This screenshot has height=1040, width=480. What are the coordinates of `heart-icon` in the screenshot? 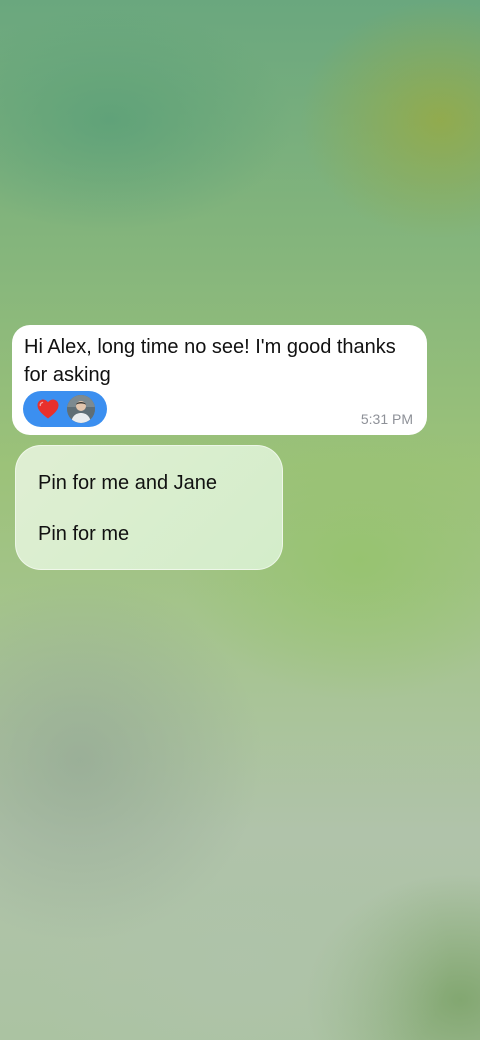 It's located at (48, 409).